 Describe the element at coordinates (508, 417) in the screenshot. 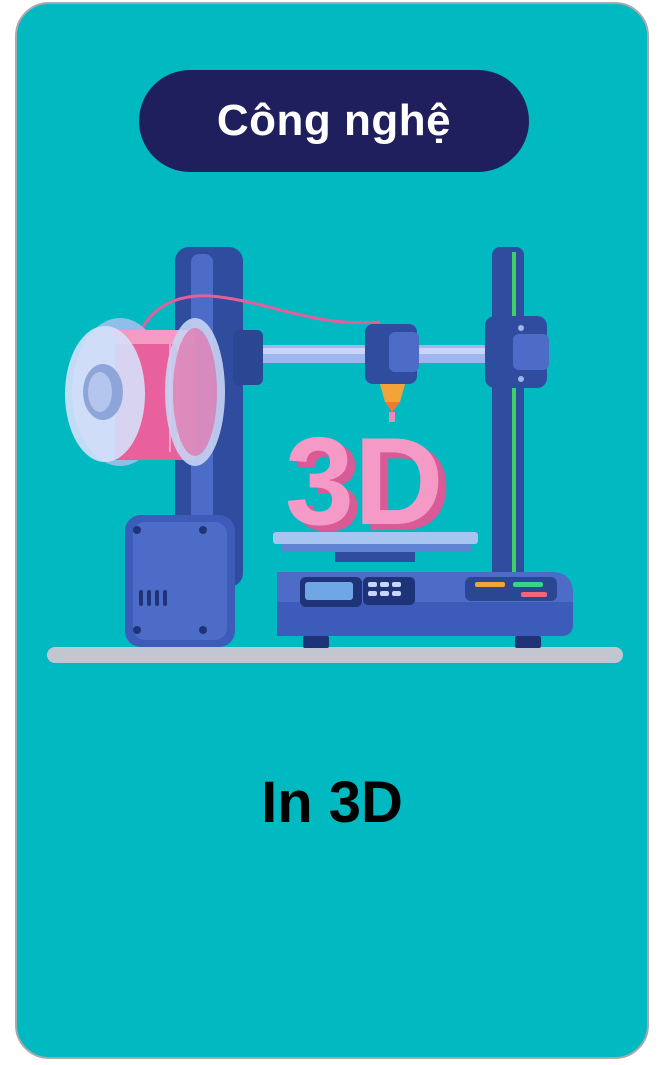

I see `printer-right-rail` at that location.